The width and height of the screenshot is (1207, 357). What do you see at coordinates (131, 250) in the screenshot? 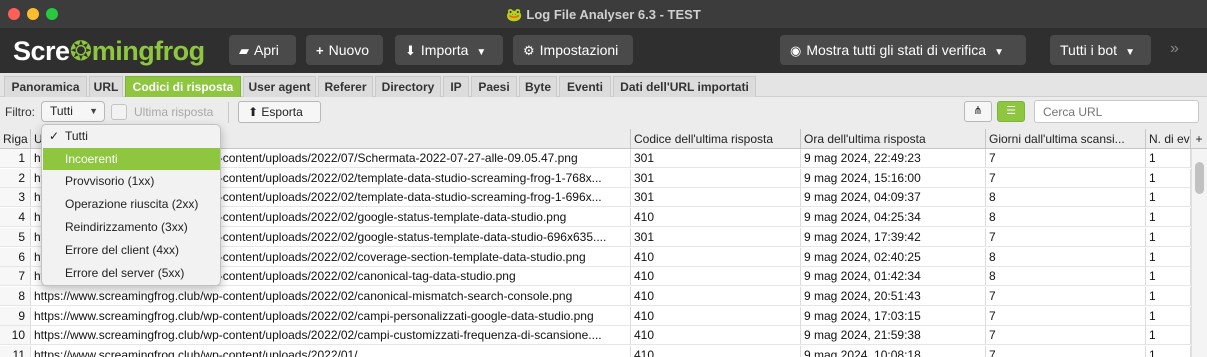
I see `menu-item-errore-client: Errore del client (4xx)` at bounding box center [131, 250].